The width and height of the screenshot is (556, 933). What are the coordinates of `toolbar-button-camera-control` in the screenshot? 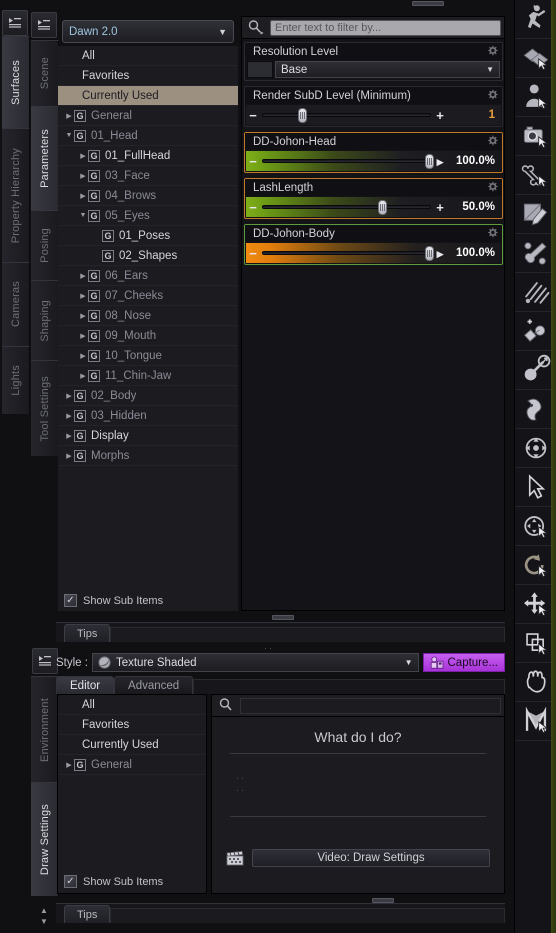 It's located at (535, 136).